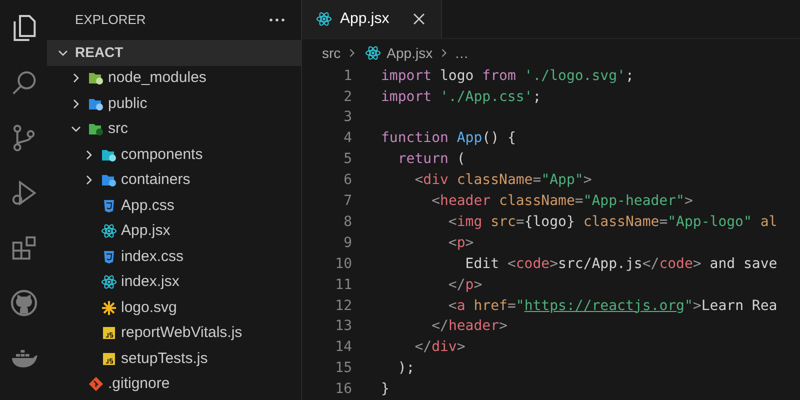  What do you see at coordinates (174, 129) in the screenshot?
I see `tree-item: src` at bounding box center [174, 129].